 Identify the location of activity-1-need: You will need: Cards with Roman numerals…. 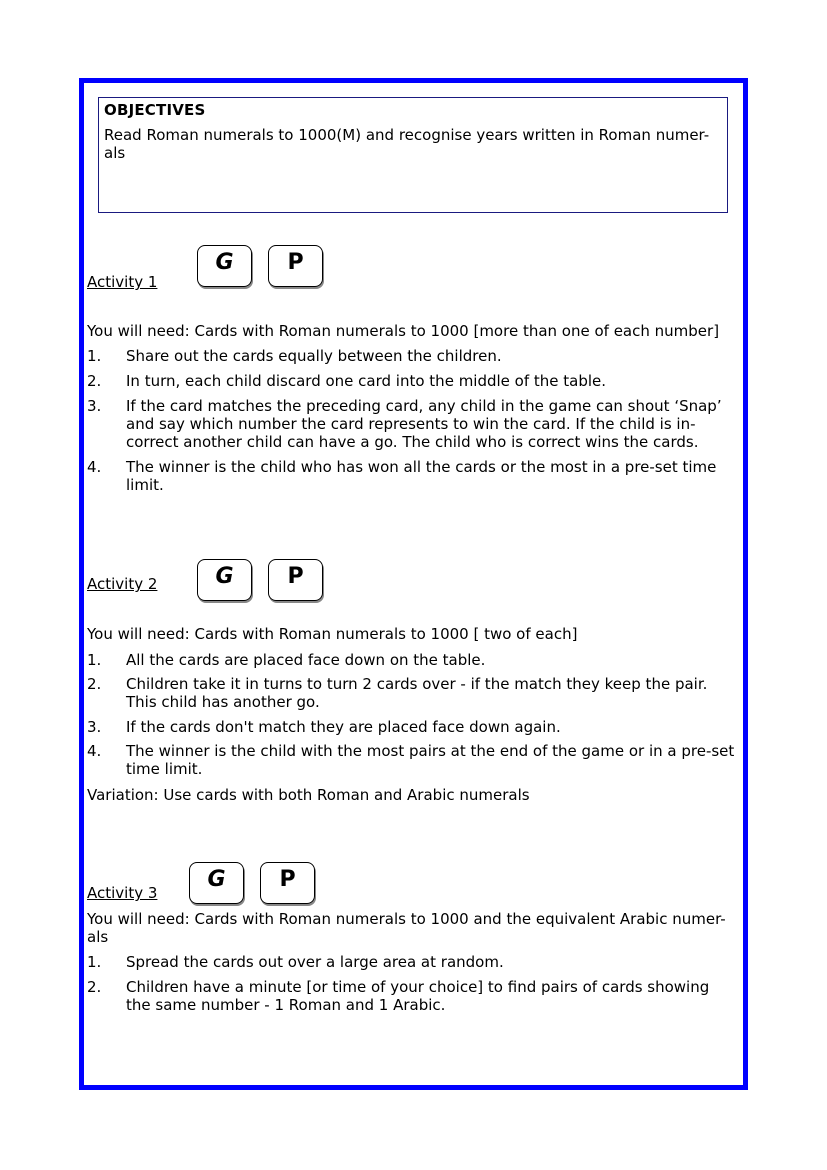
(403, 331).